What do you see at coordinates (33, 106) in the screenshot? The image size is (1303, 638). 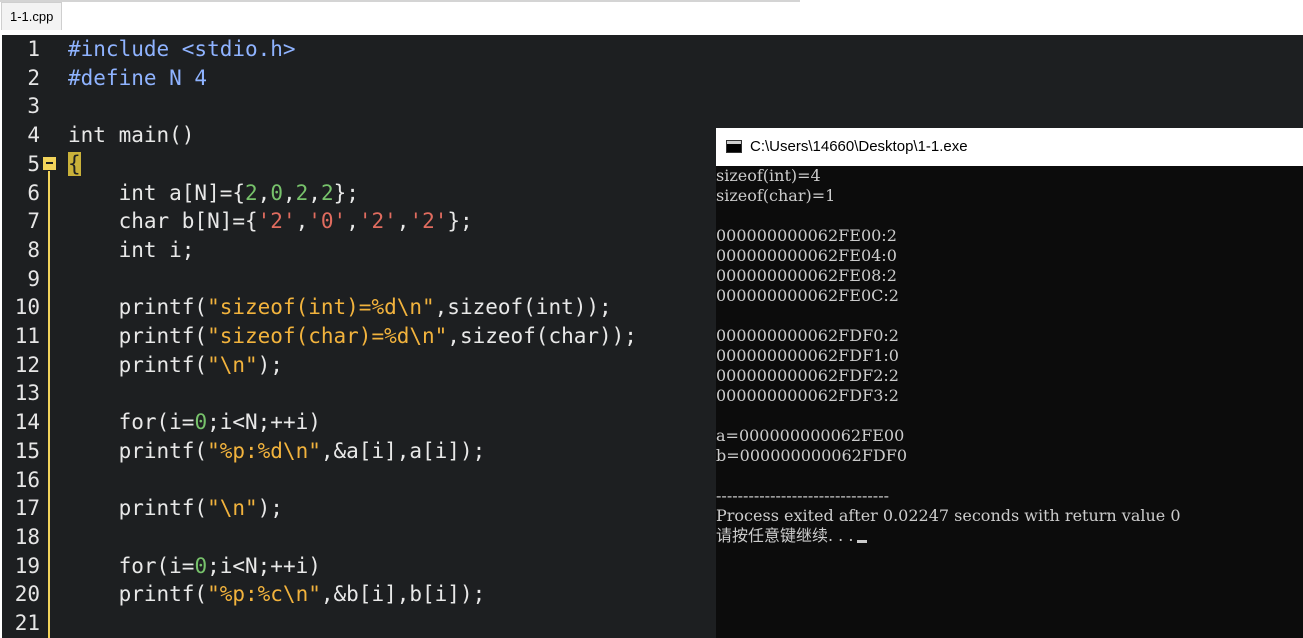 I see `line-number: 3` at bounding box center [33, 106].